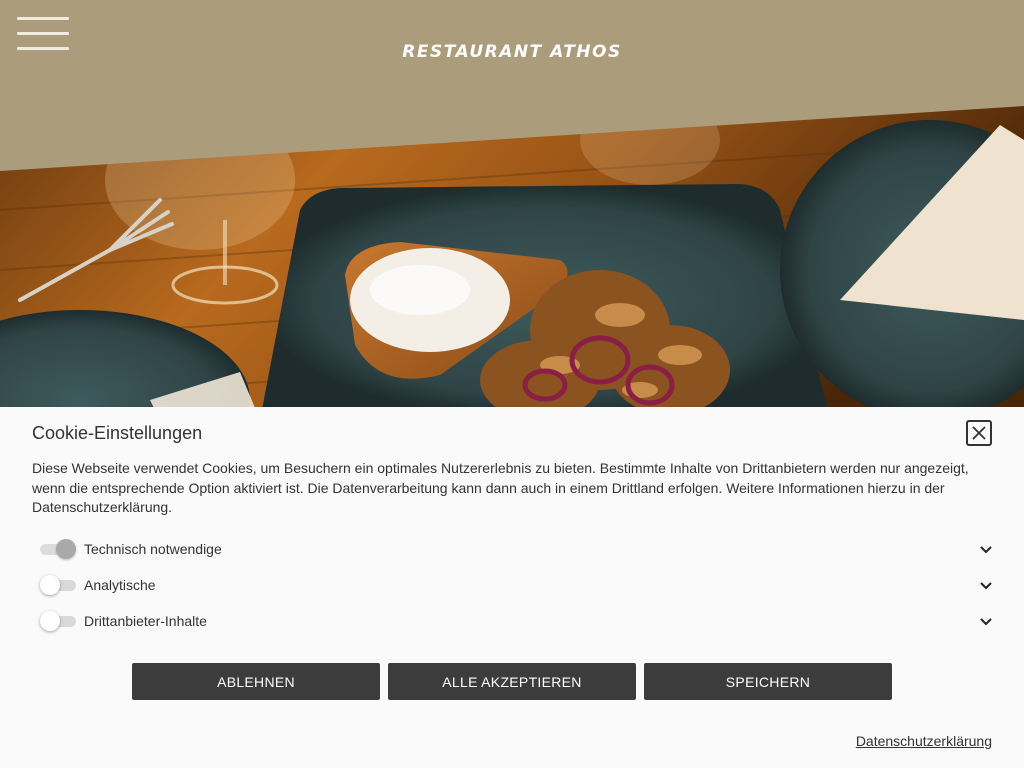  Describe the element at coordinates (768, 681) in the screenshot. I see `save-button: SPEICHERN` at that location.